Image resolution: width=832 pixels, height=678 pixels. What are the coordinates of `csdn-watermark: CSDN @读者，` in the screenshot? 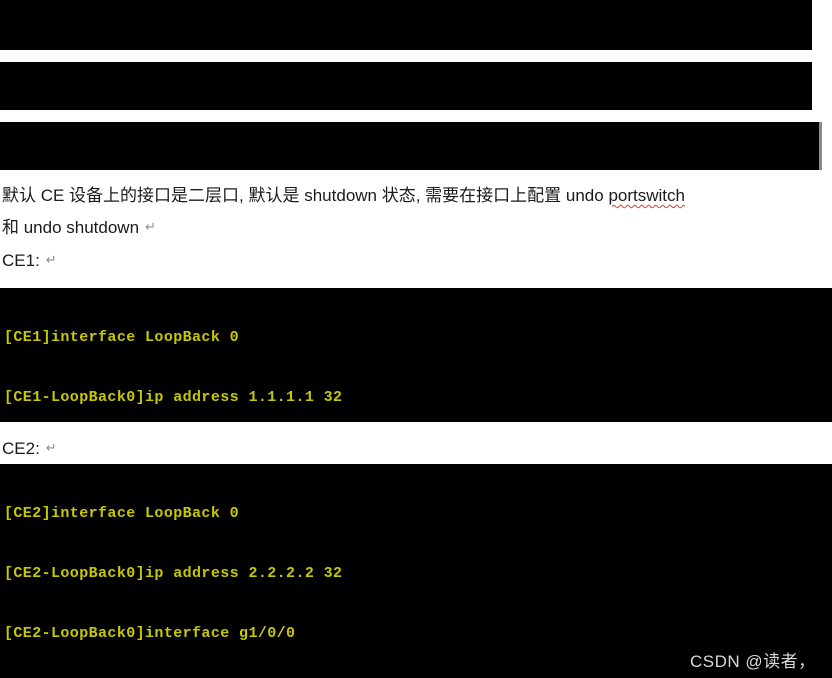 It's located at (753, 661).